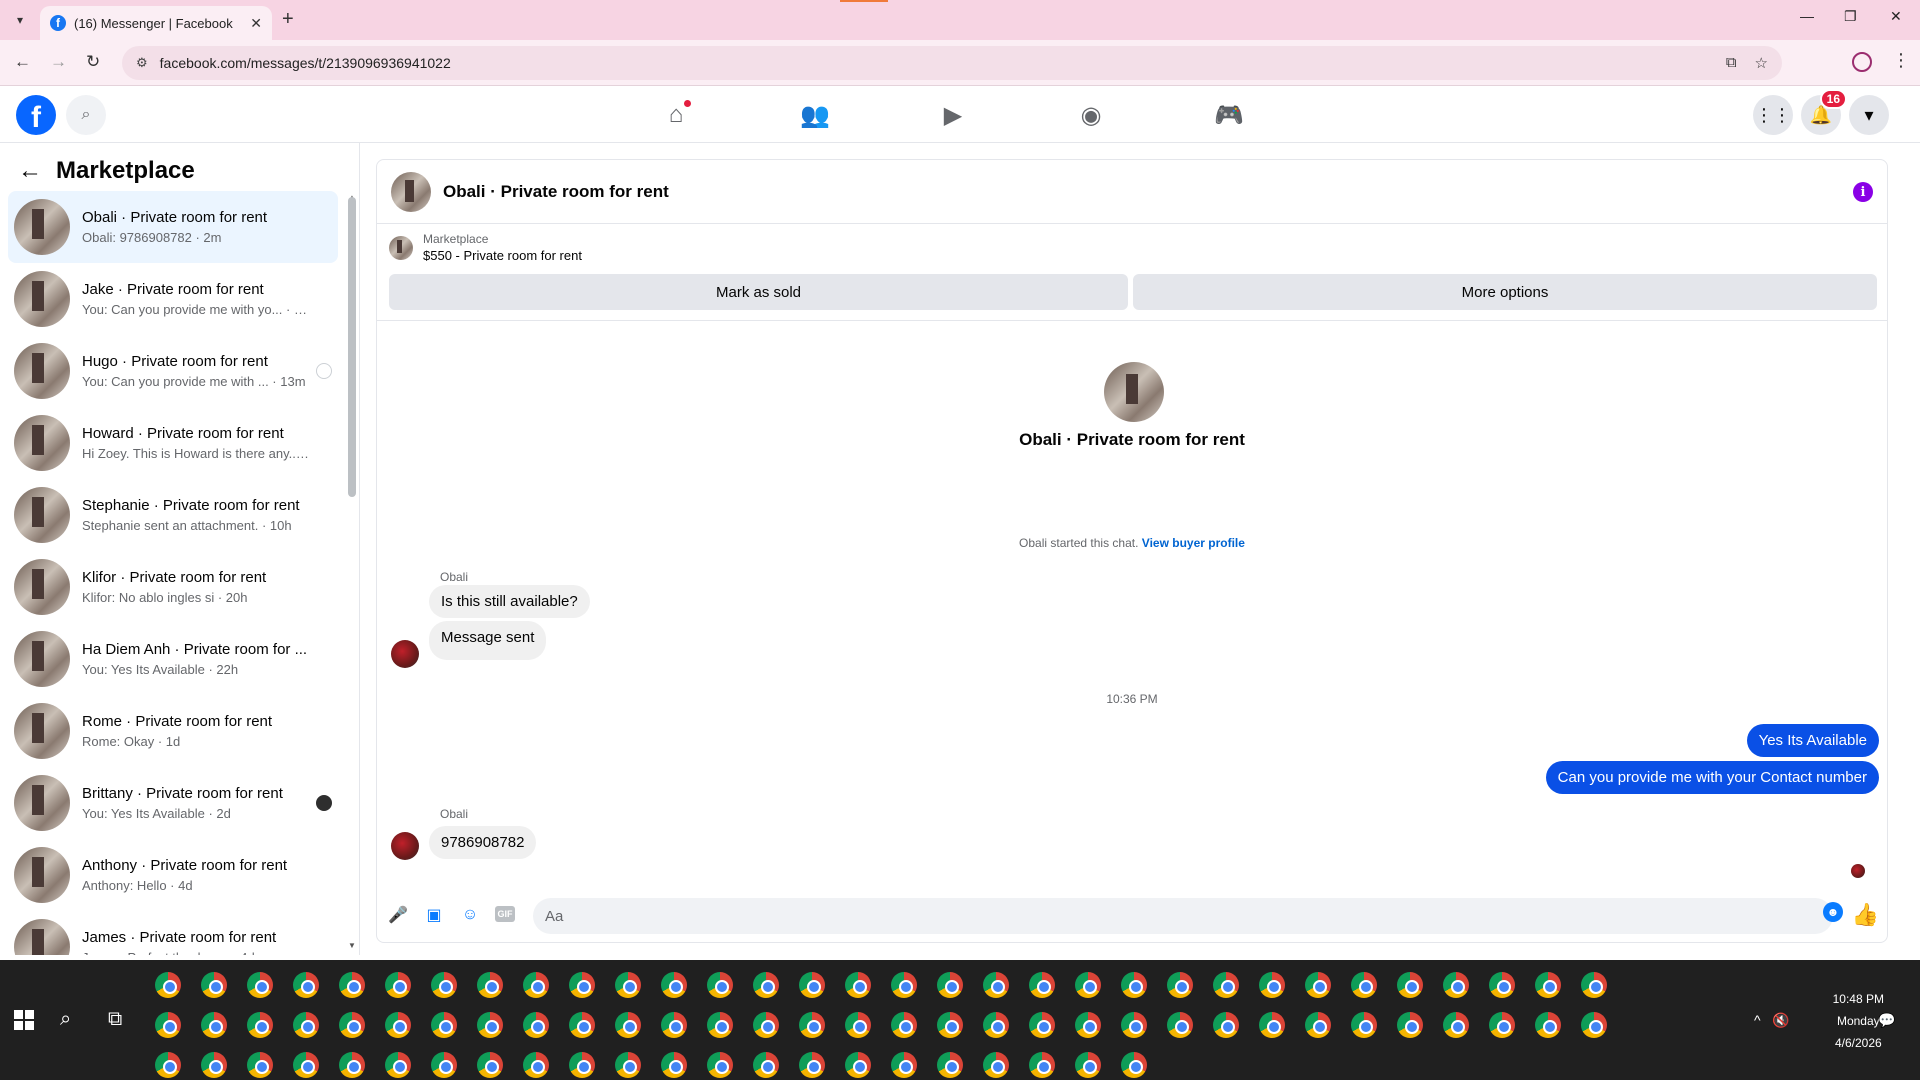 Image resolution: width=1920 pixels, height=1086 pixels. What do you see at coordinates (20, 20) in the screenshot?
I see `tab-search-icon: ▾` at bounding box center [20, 20].